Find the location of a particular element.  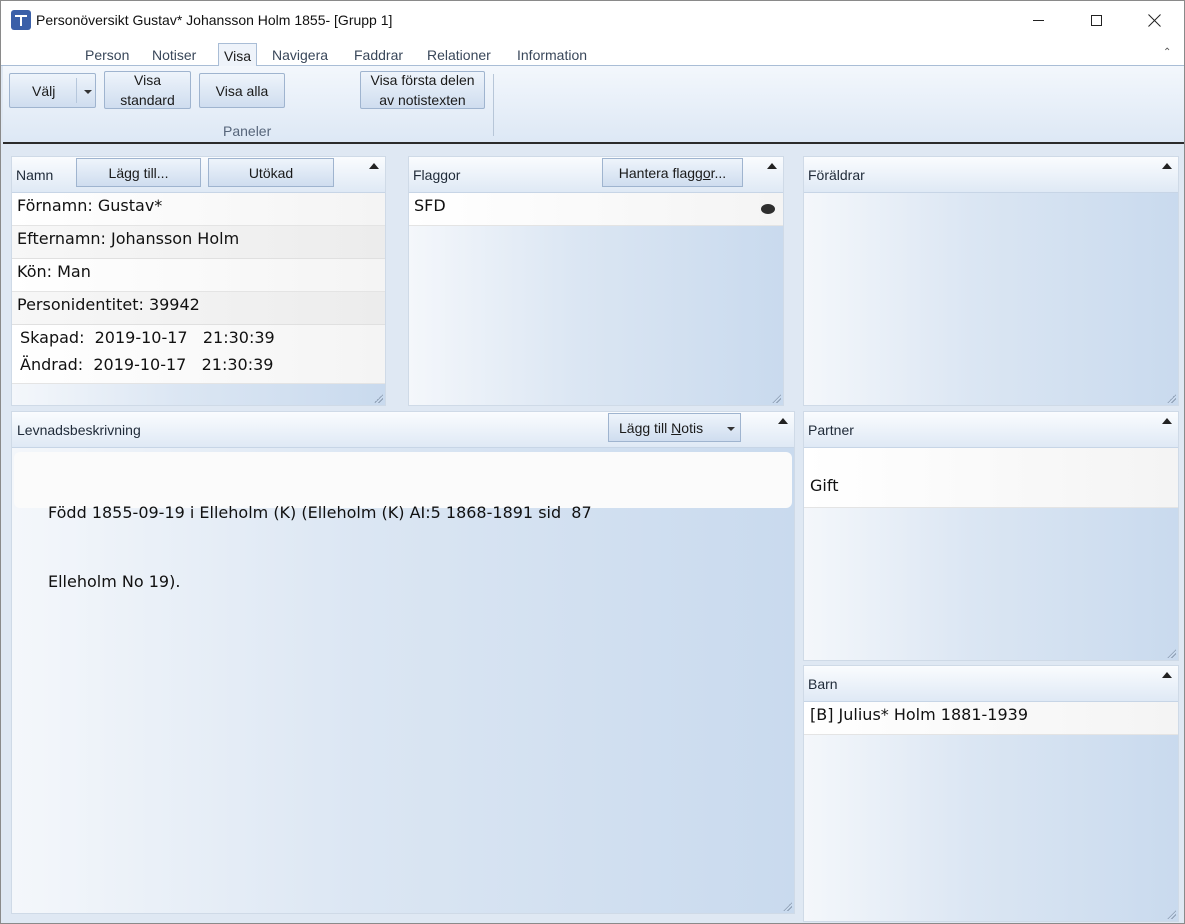

levnad-panel-header: Levnadsbeskrivning Lägg till Notis is located at coordinates (403, 430).